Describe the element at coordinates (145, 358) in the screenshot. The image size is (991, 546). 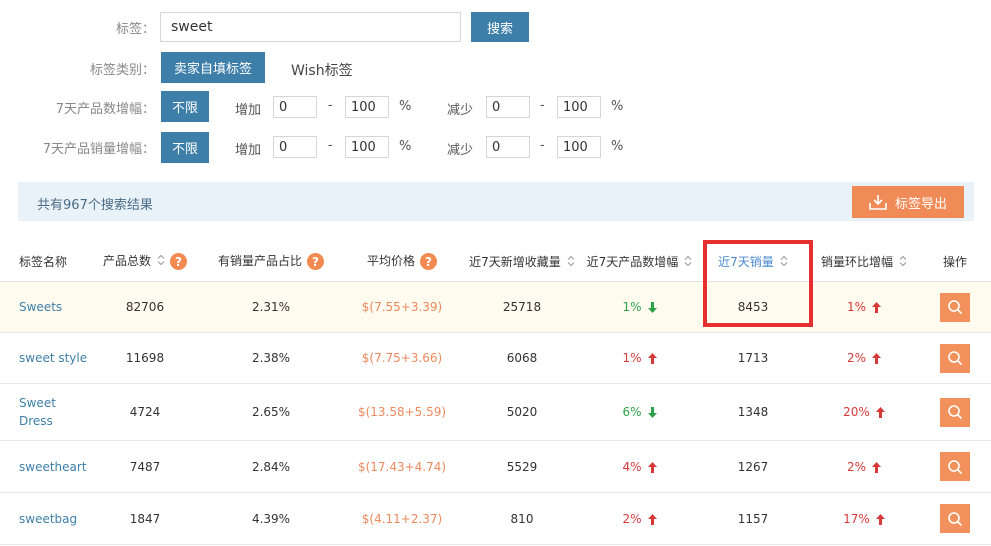
I see `product-total-cell: 11698` at that location.